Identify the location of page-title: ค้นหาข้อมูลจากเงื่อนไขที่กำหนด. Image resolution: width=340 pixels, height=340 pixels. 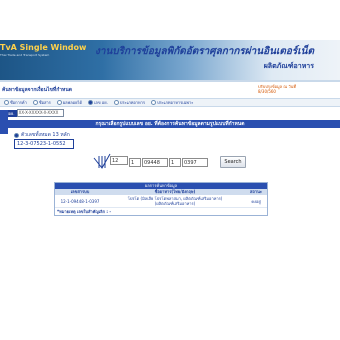
(37, 90).